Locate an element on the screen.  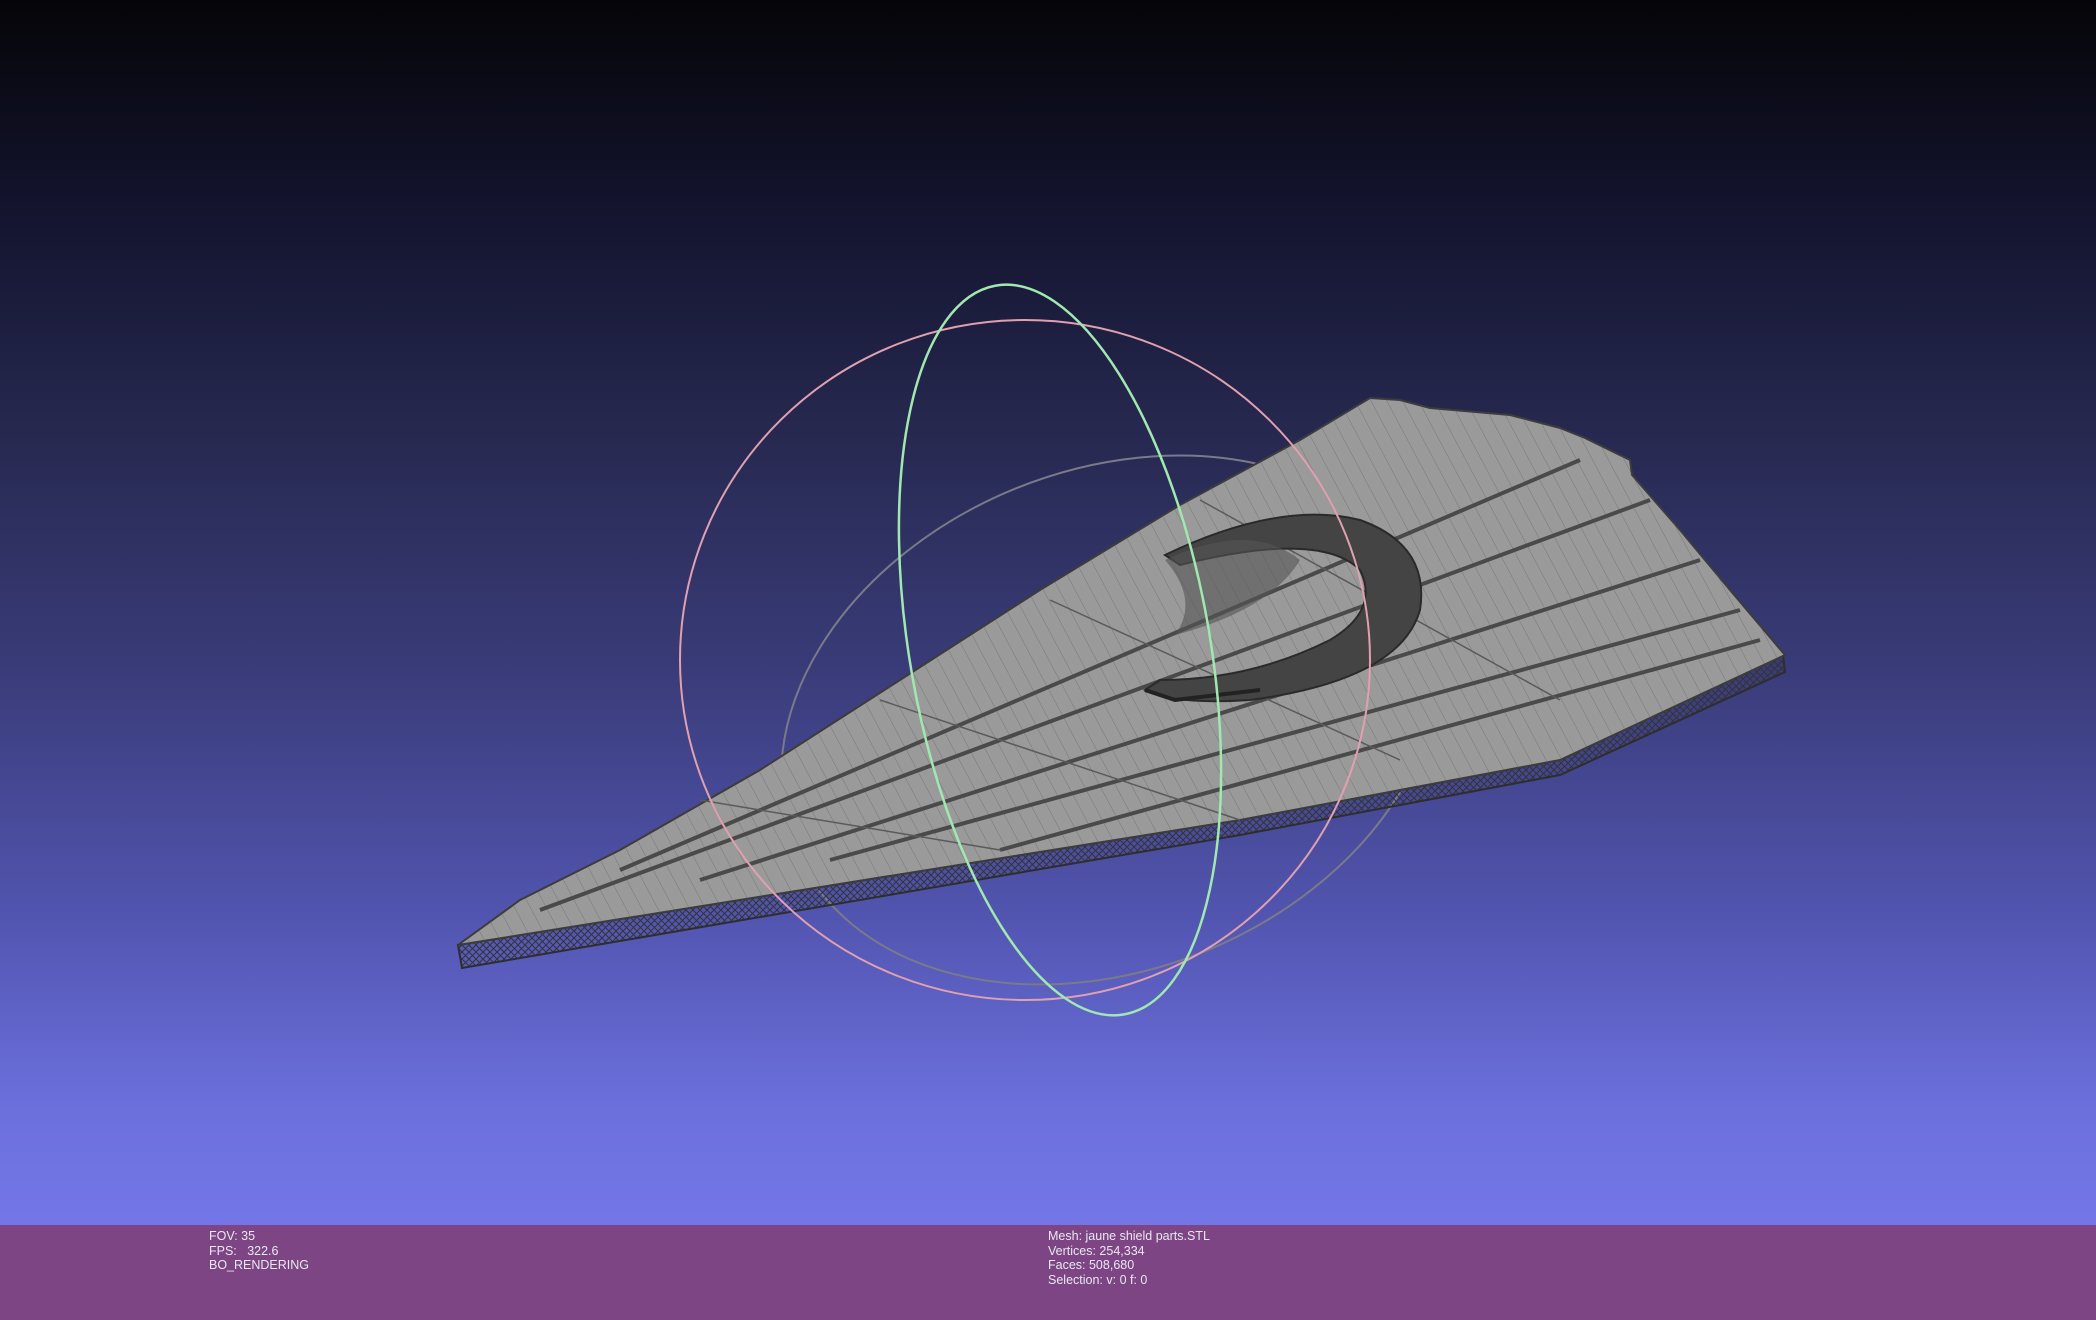
mesh-name-label: Mesh: jaune shield parts.STL is located at coordinates (1129, 1236).